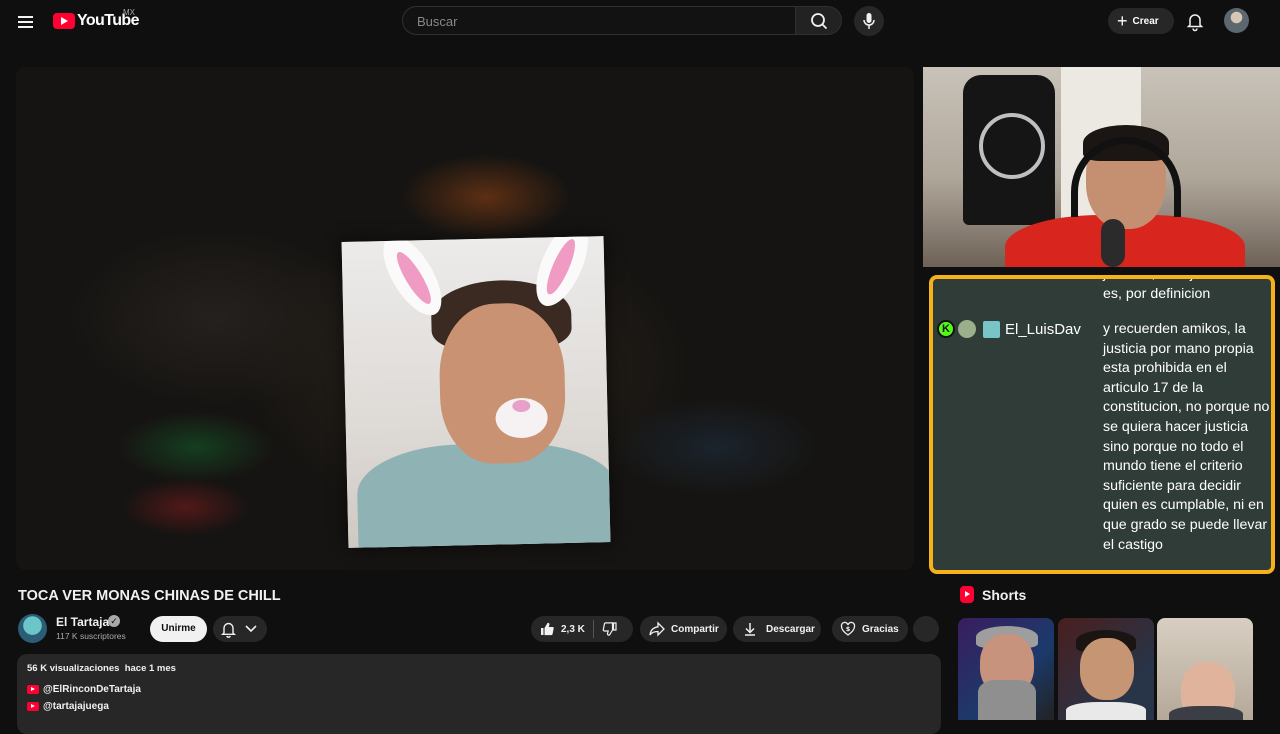  Describe the element at coordinates (150, 668) in the screenshot. I see `upload-date: hace 1 mes` at that location.